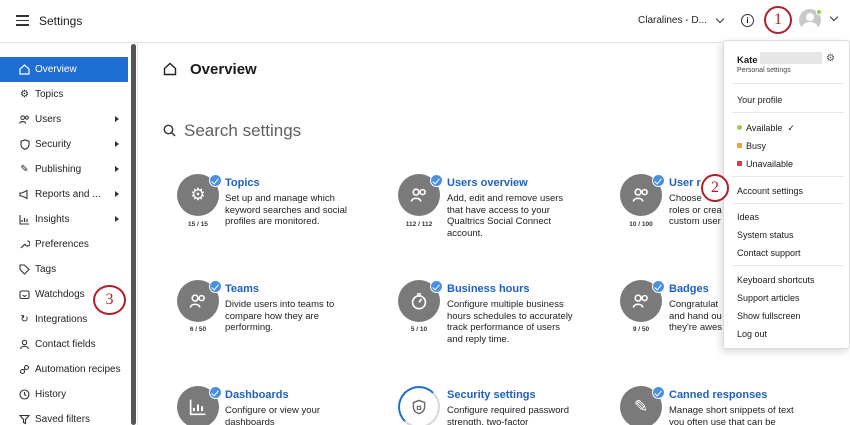 Image resolution: width=850 pixels, height=425 pixels. Describe the element at coordinates (791, 128) in the screenshot. I see `checkmark-icon: ✓` at that location.